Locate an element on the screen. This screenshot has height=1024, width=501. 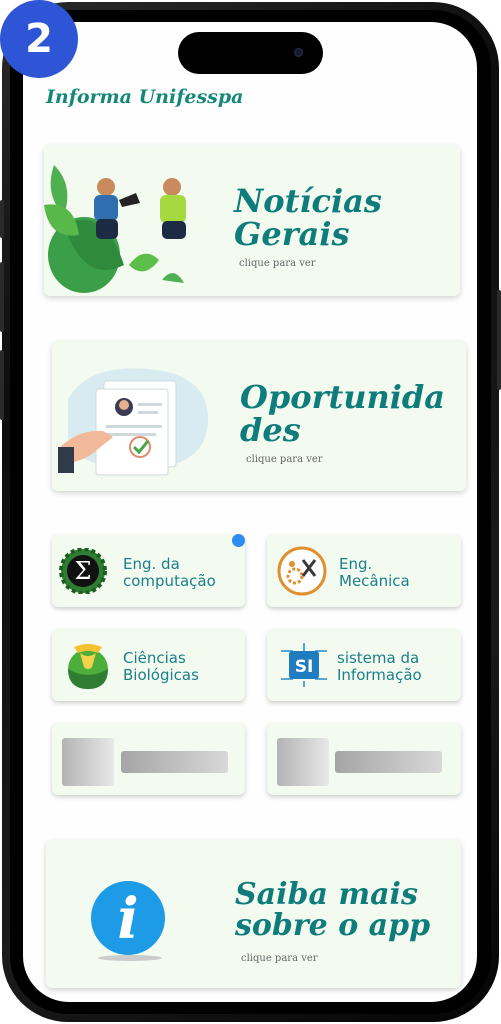
camera-icon is located at coordinates (298, 52).